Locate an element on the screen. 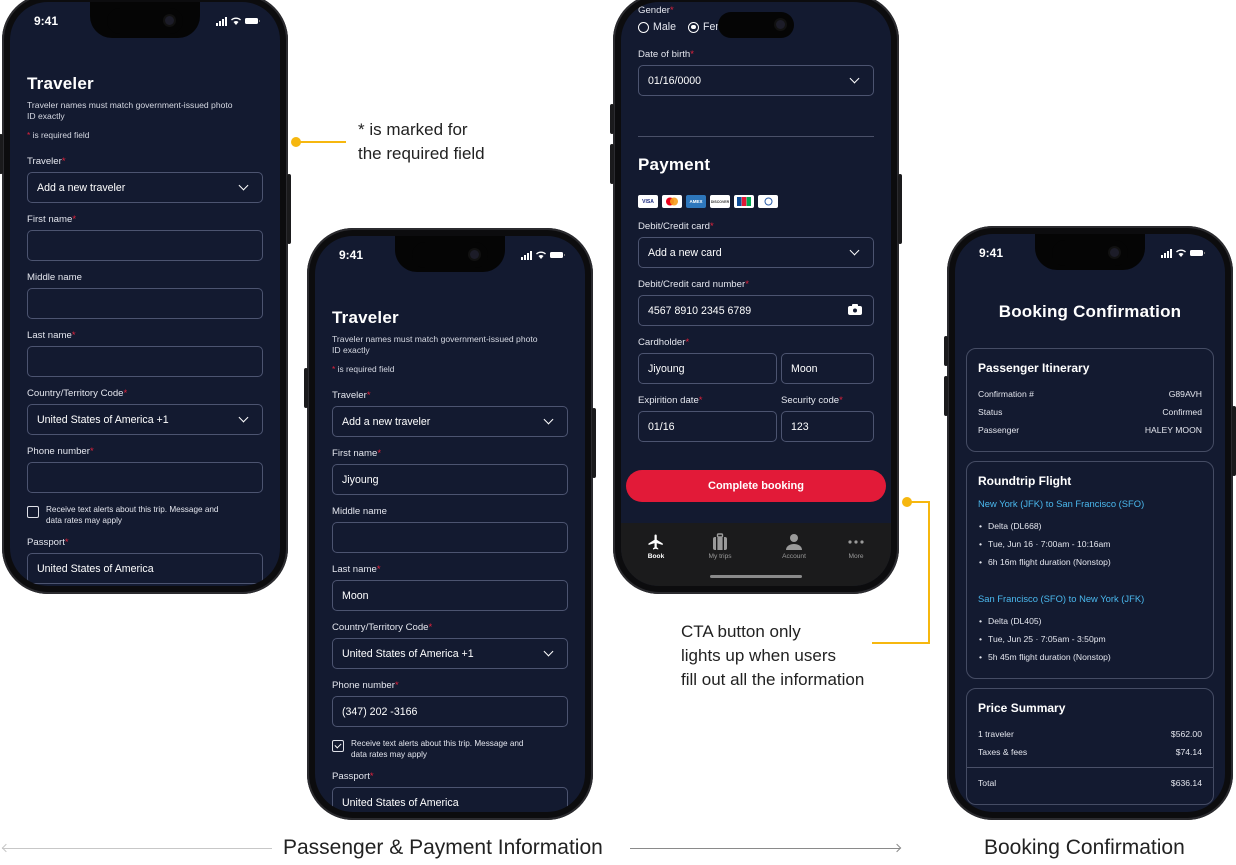 The image size is (1236, 865). card-select: Add a new card is located at coordinates (756, 252).